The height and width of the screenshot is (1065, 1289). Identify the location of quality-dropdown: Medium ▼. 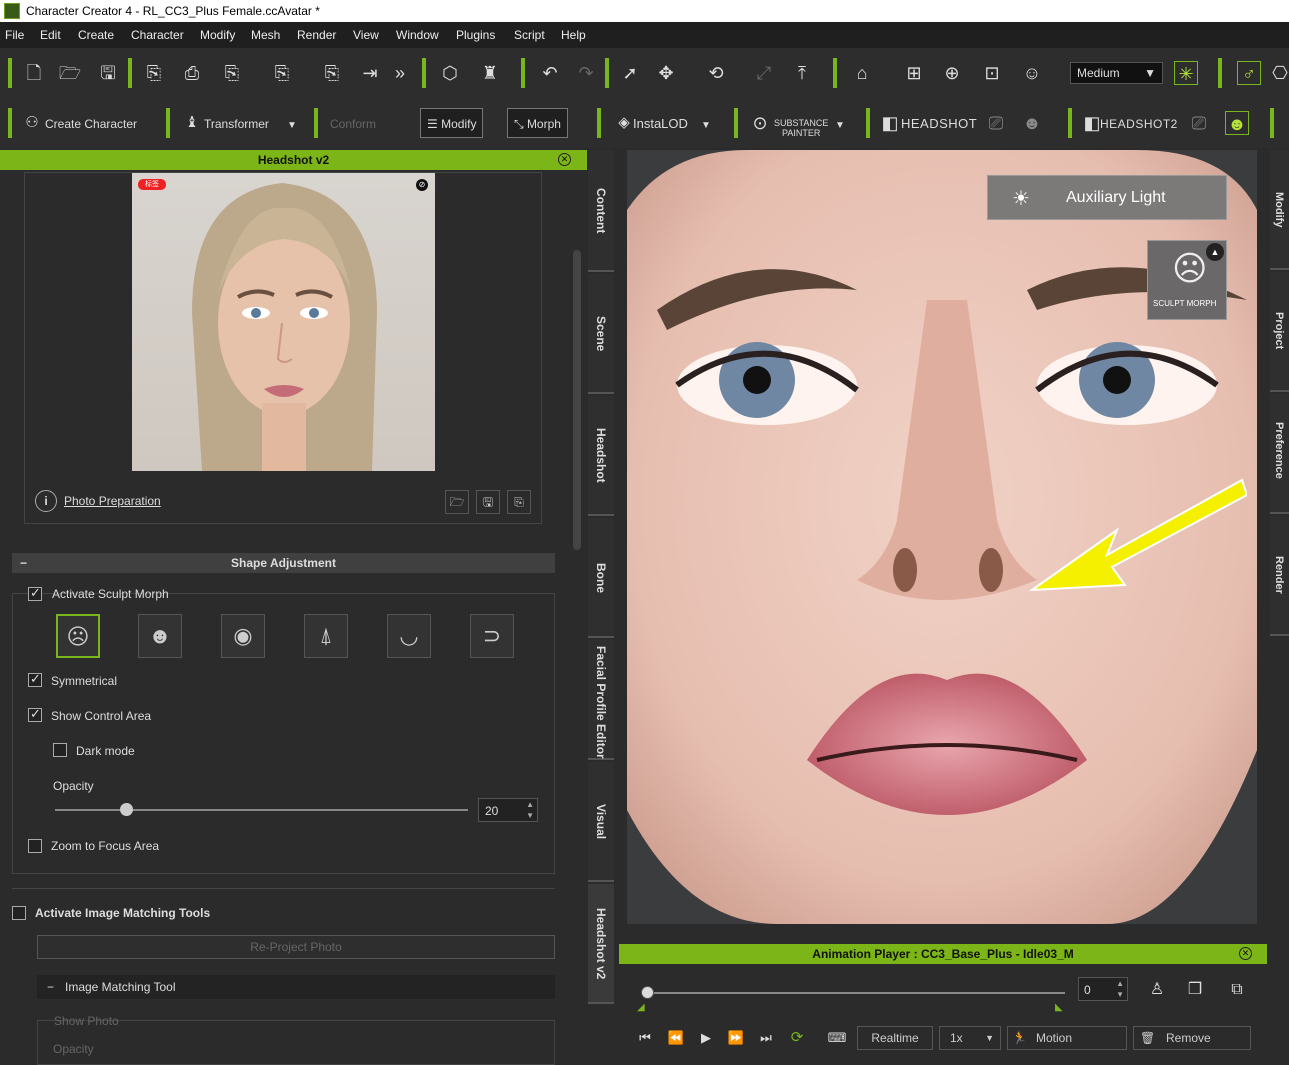
(1116, 73).